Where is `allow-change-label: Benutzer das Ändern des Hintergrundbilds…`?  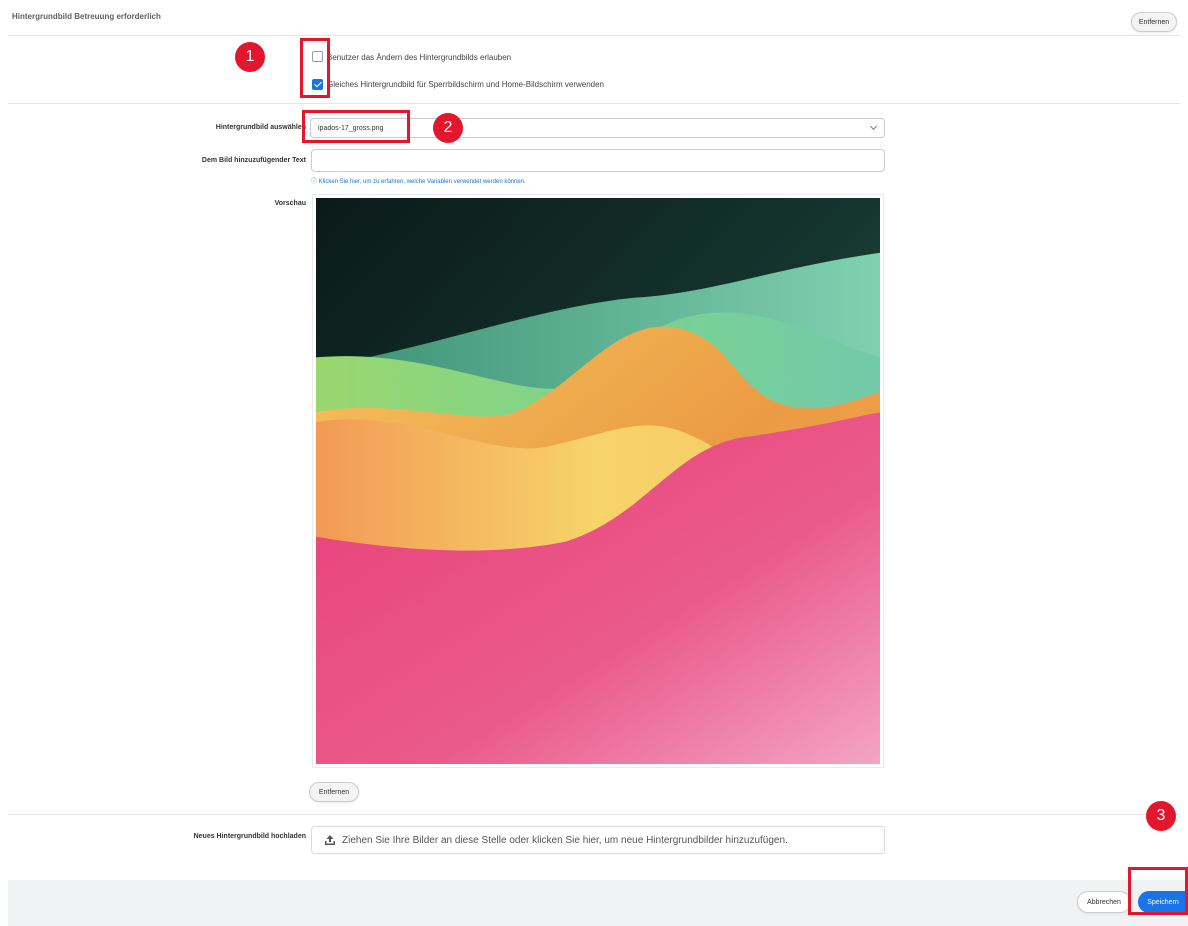
allow-change-label: Benutzer das Ändern des Hintergrundbilds… is located at coordinates (419, 57).